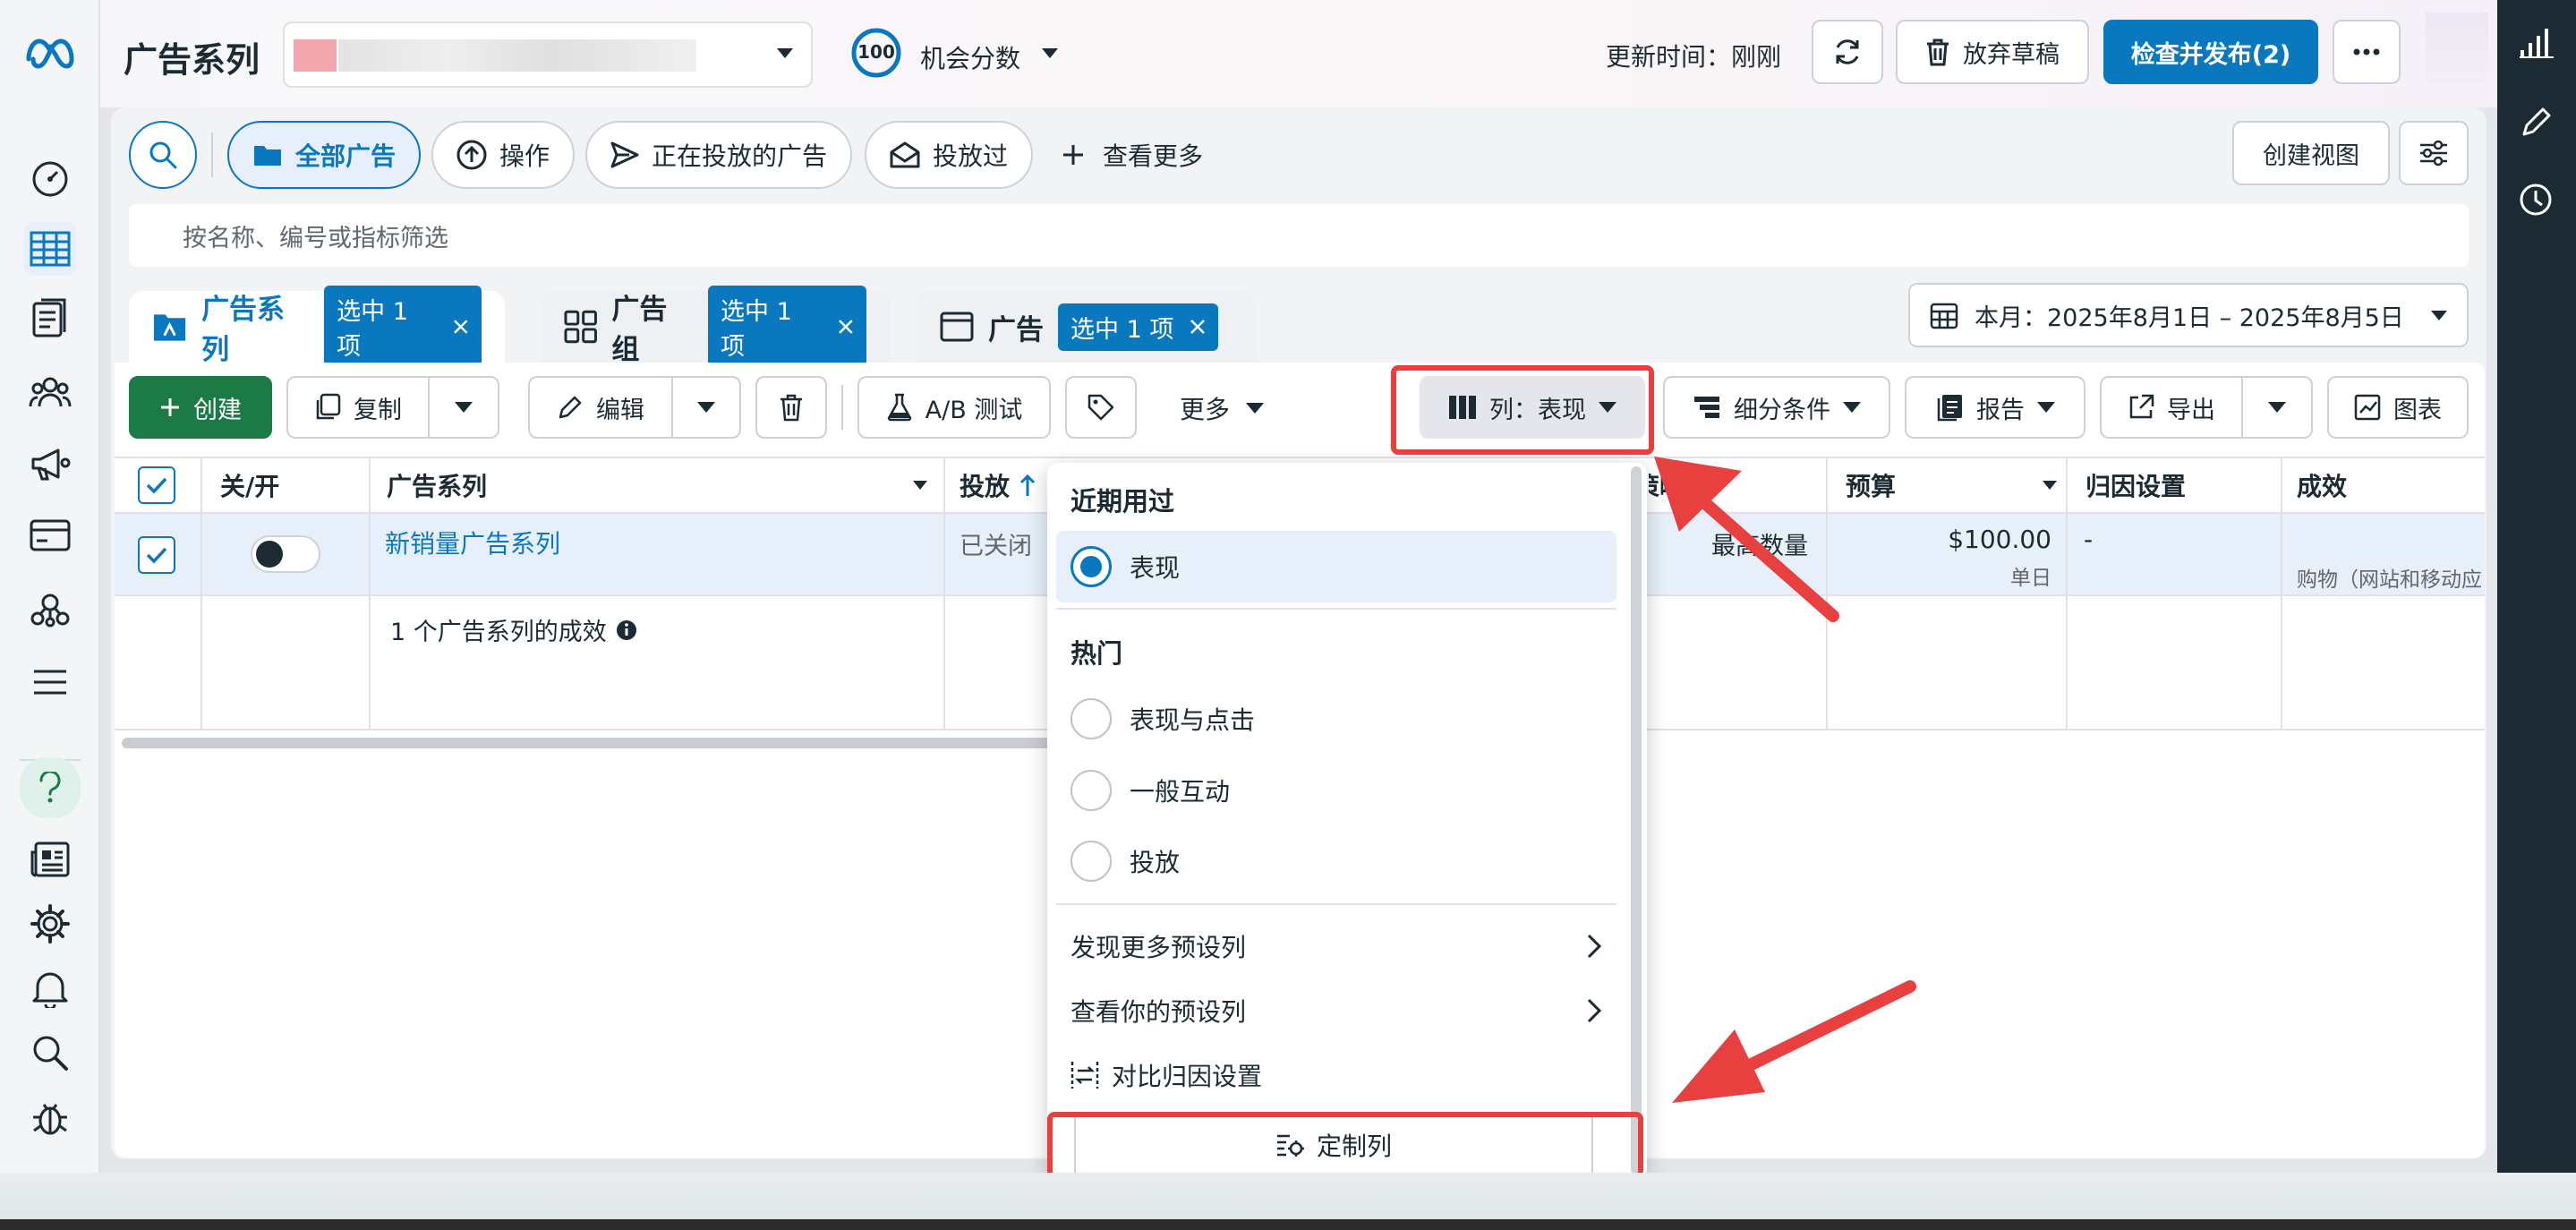  Describe the element at coordinates (600, 407) in the screenshot. I see `edit-button: 编辑` at that location.